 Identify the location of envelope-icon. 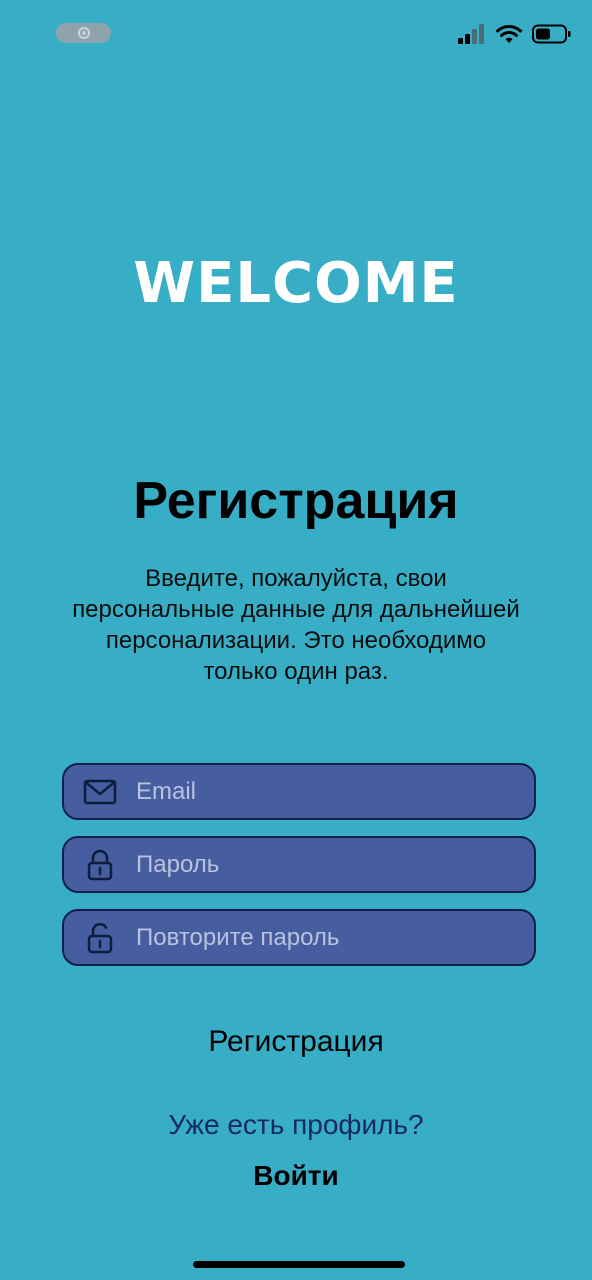
(100, 792).